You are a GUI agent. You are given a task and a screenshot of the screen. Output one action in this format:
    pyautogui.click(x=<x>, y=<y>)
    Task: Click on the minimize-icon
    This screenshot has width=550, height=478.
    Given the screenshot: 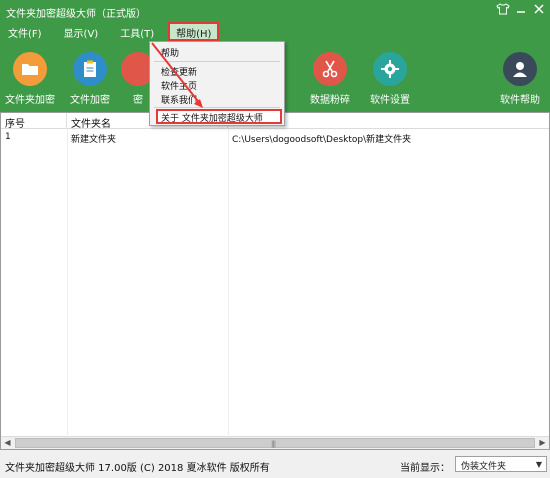 What is the action you would take?
    pyautogui.click(x=521, y=10)
    